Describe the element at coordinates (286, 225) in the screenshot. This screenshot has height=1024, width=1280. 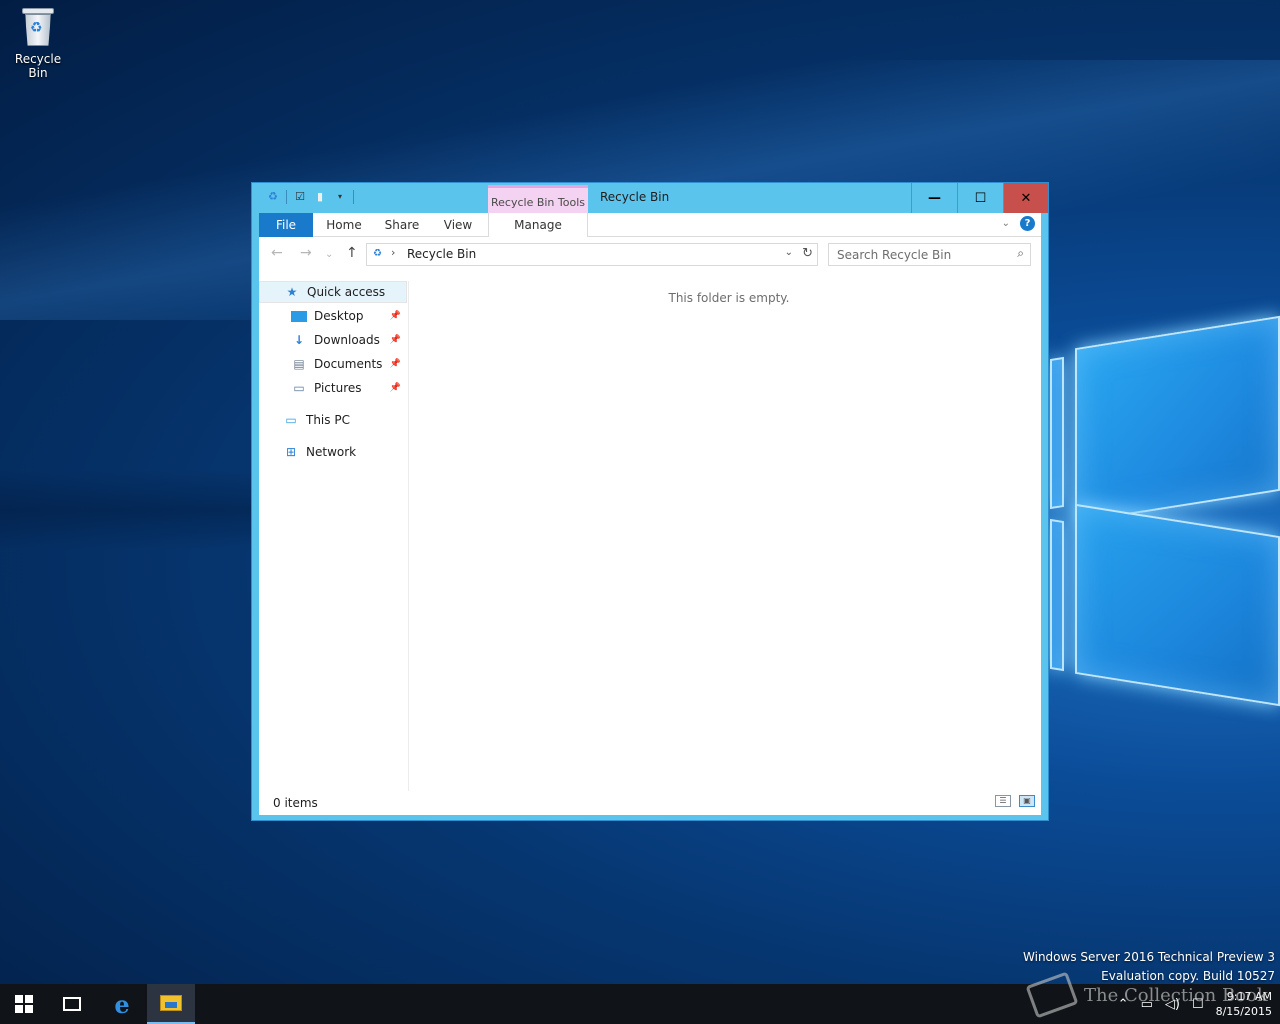
I see `tab-file: File` at that location.